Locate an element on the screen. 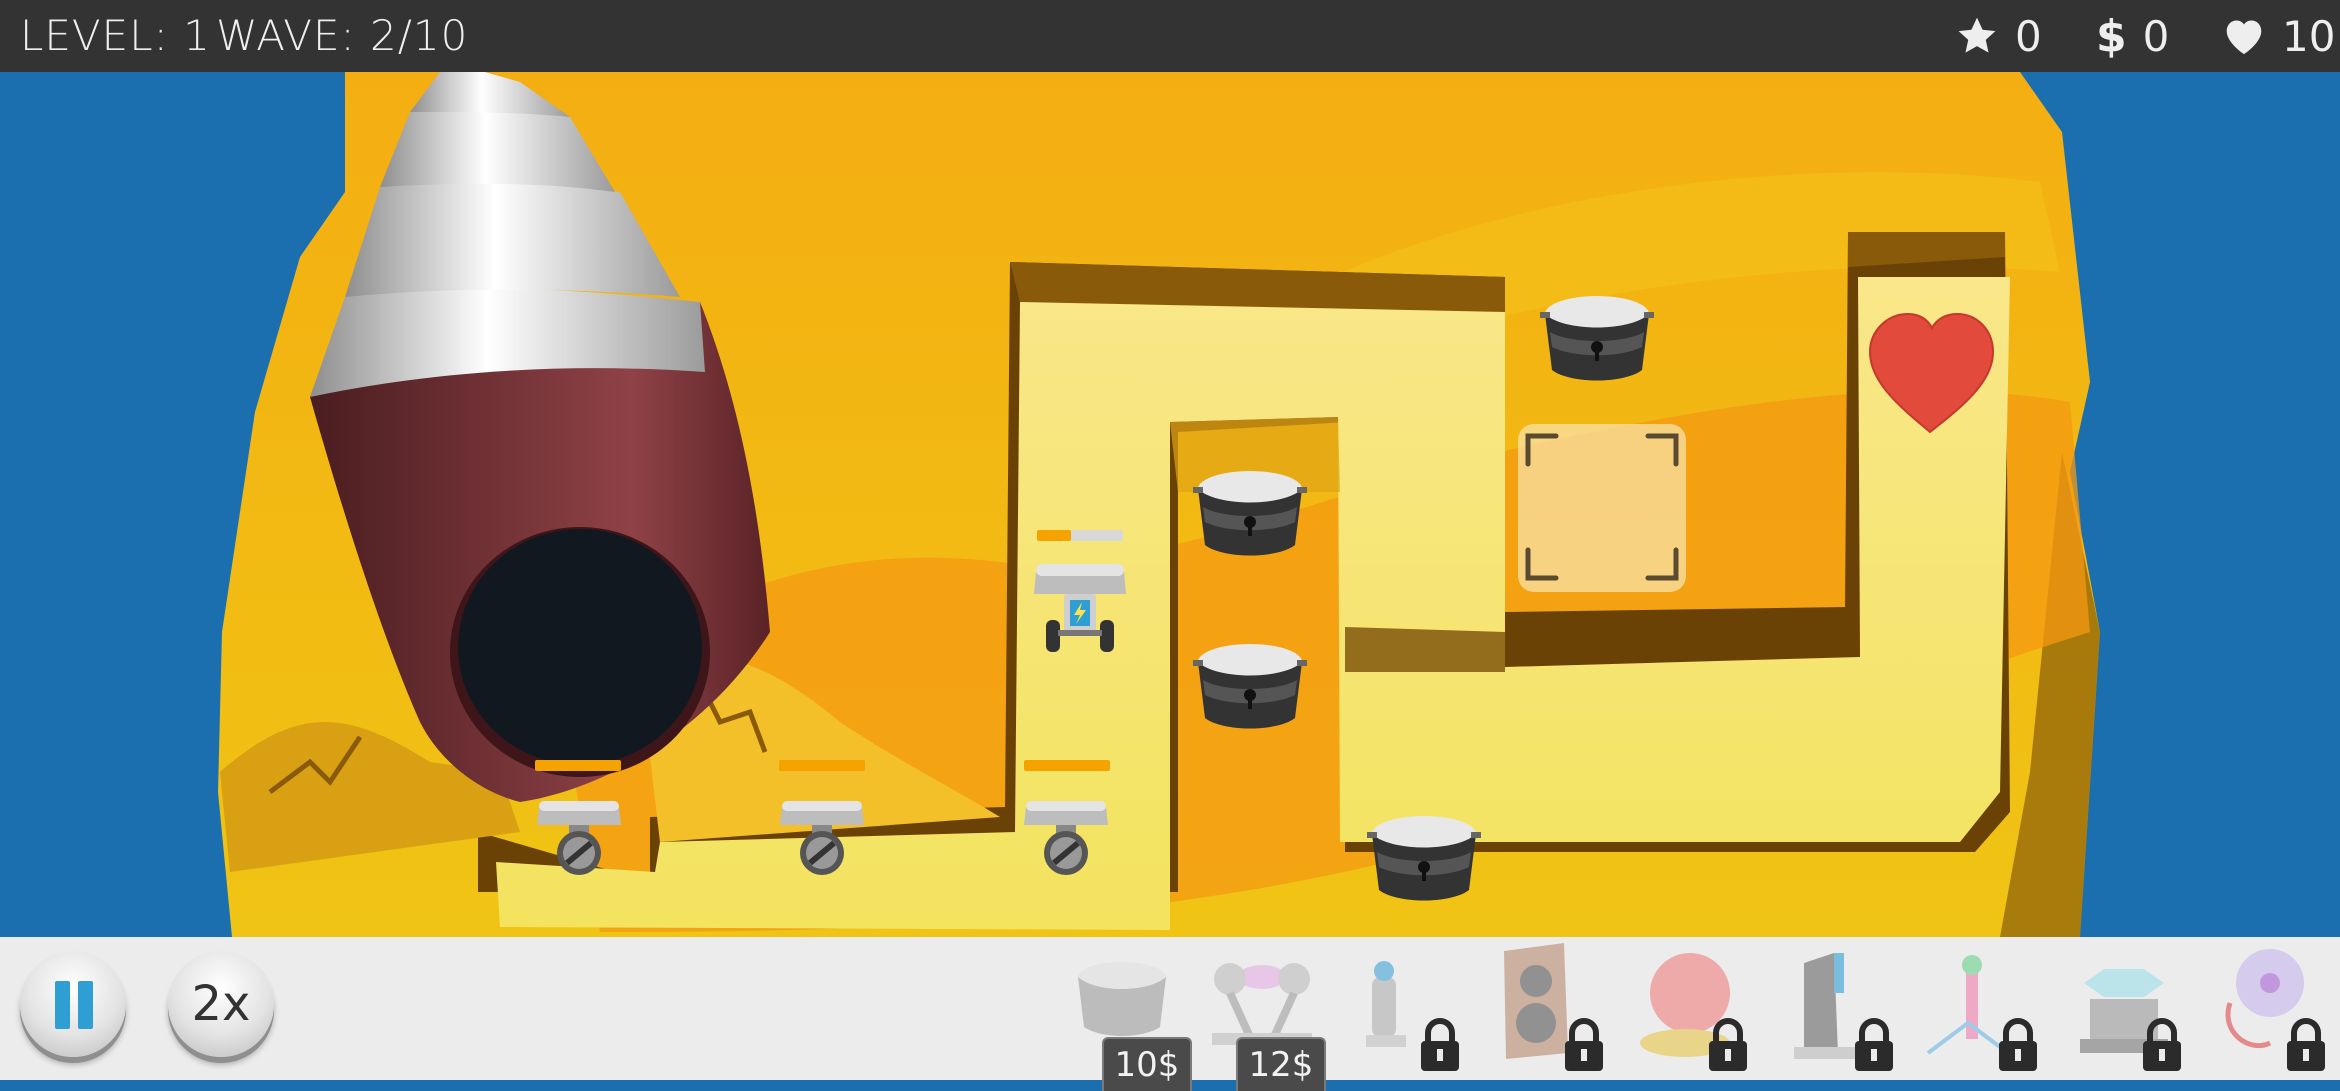 This screenshot has width=2340, height=1091. money-counter: $ 0 is located at coordinates (2132, 36).